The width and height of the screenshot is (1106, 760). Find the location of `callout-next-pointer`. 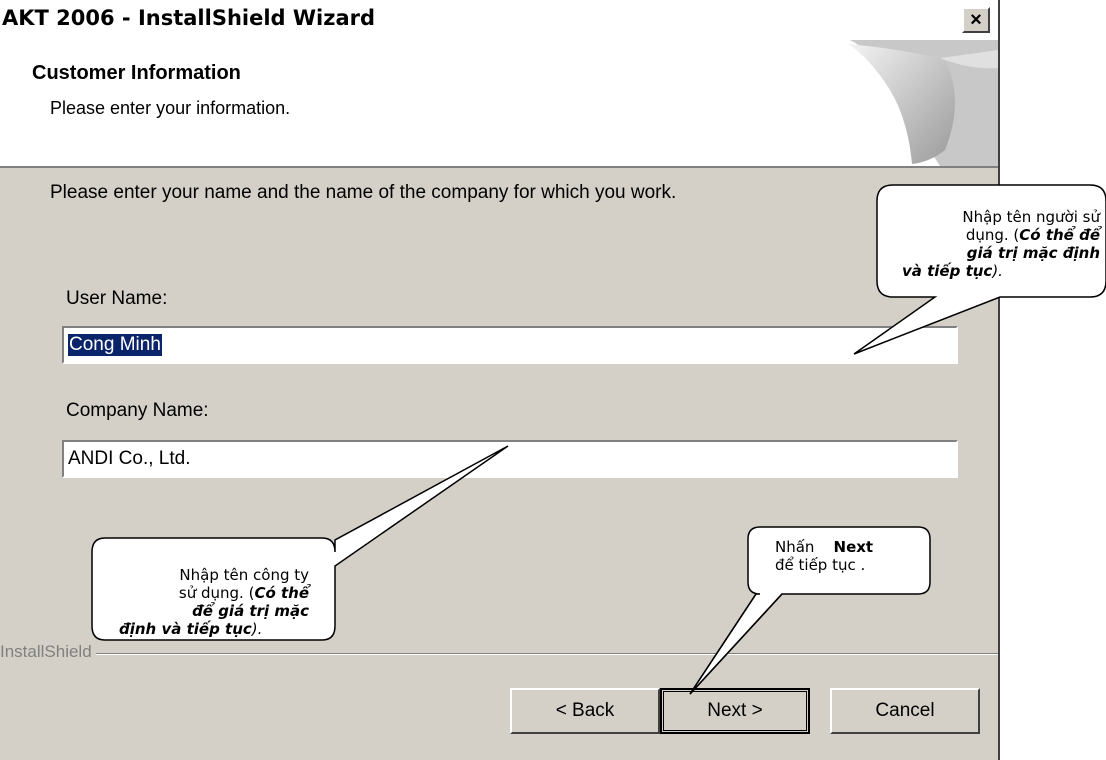

callout-next-pointer is located at coordinates (736, 644).